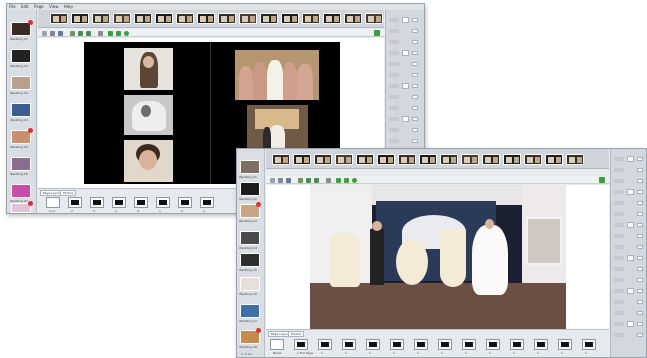 The width and height of the screenshot is (647, 358). I want to click on menu-edit: Edit, so click(25, 6).